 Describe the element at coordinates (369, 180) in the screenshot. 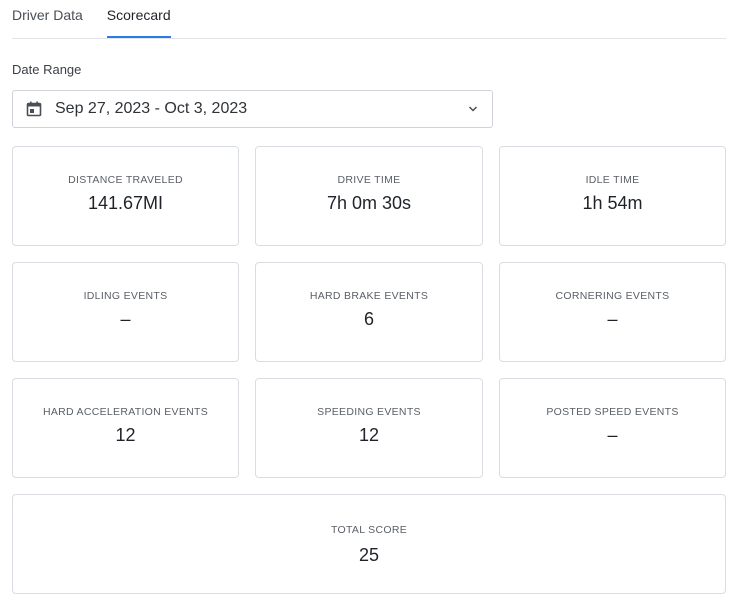

I see `card-label: DRIVE TIME` at that location.